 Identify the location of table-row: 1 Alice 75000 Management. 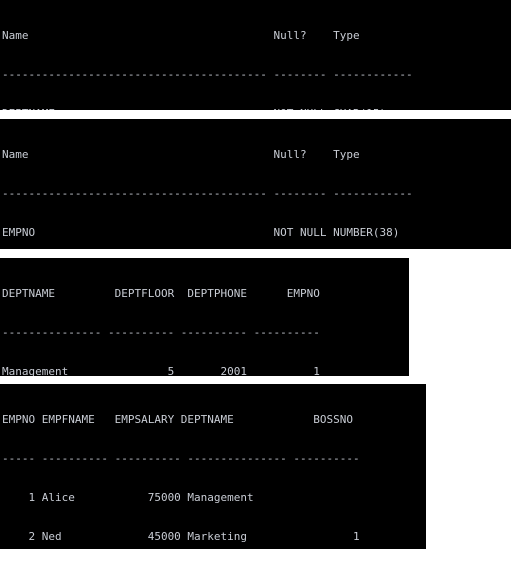
(128, 497).